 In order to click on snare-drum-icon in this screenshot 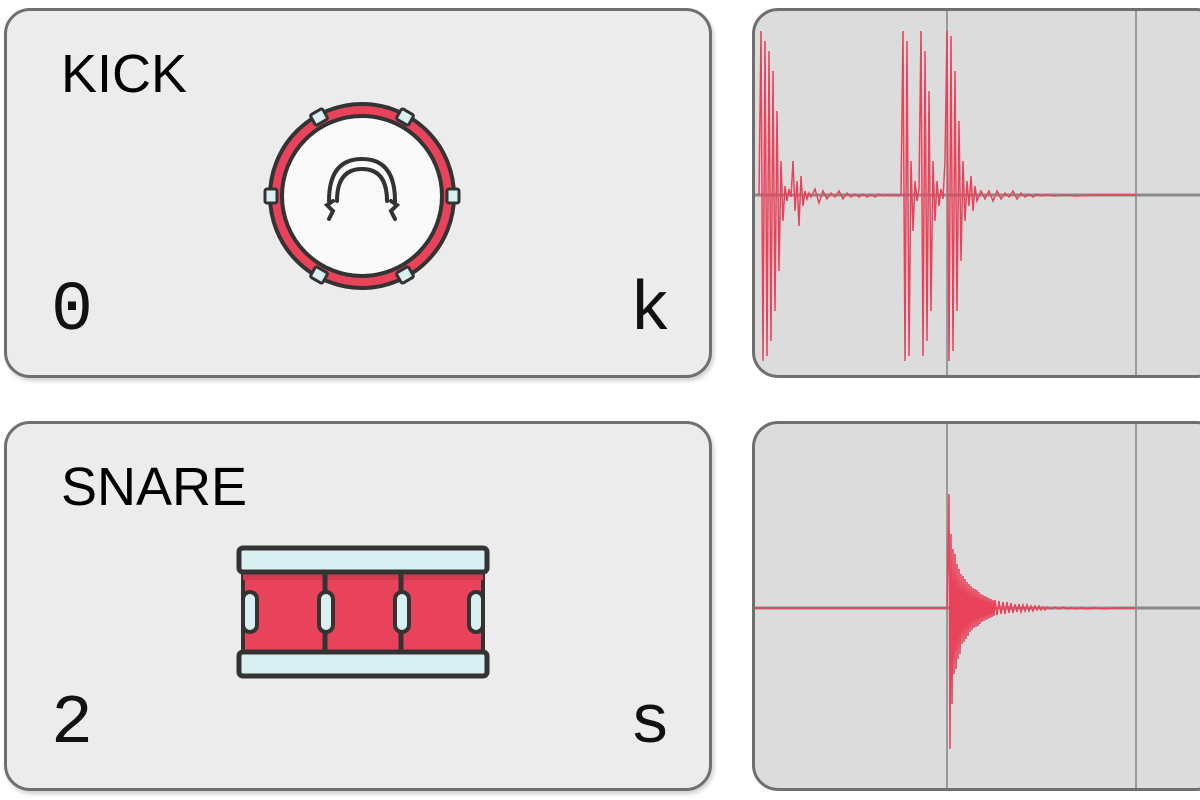, I will do `click(363, 612)`.